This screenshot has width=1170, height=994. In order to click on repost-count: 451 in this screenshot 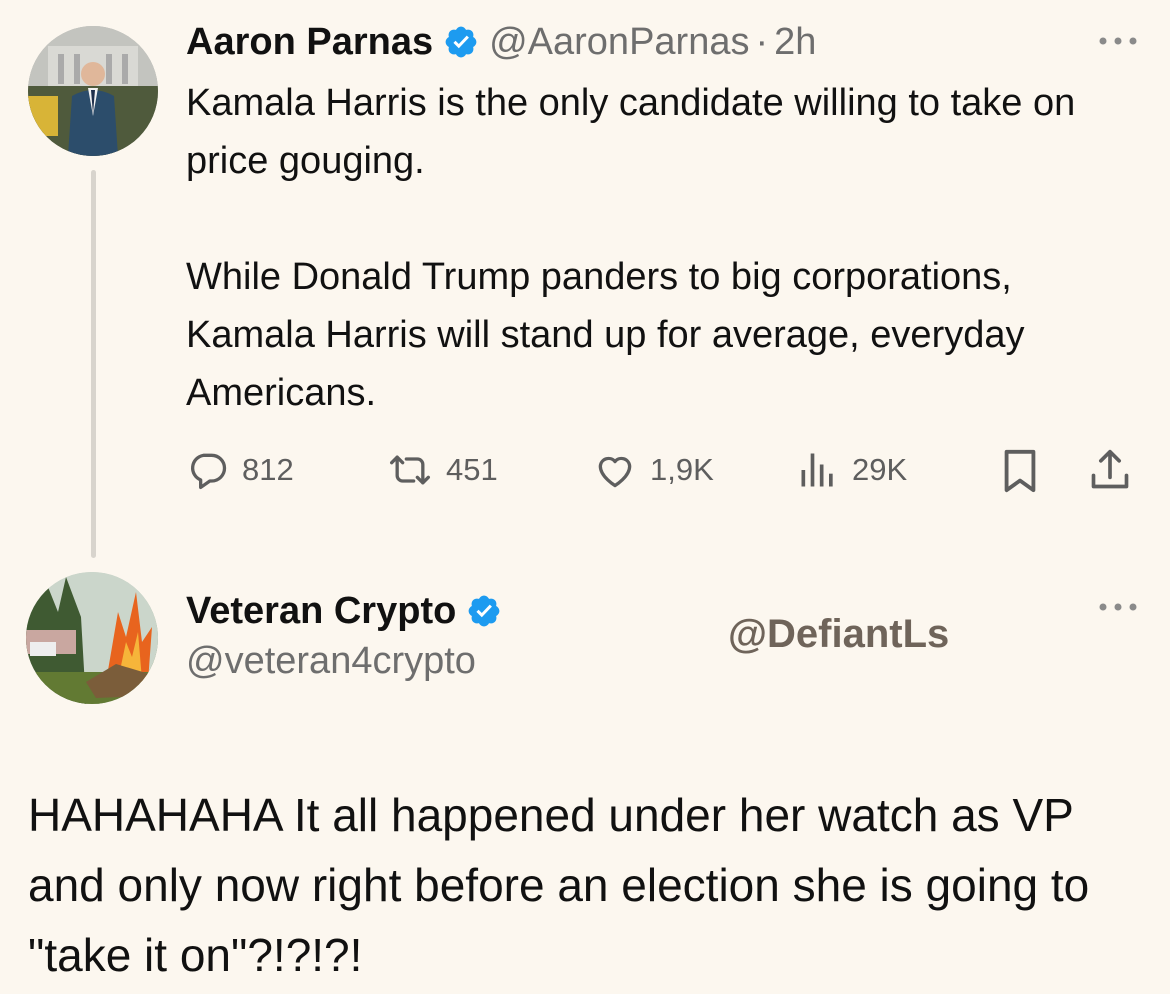, I will do `click(472, 469)`.